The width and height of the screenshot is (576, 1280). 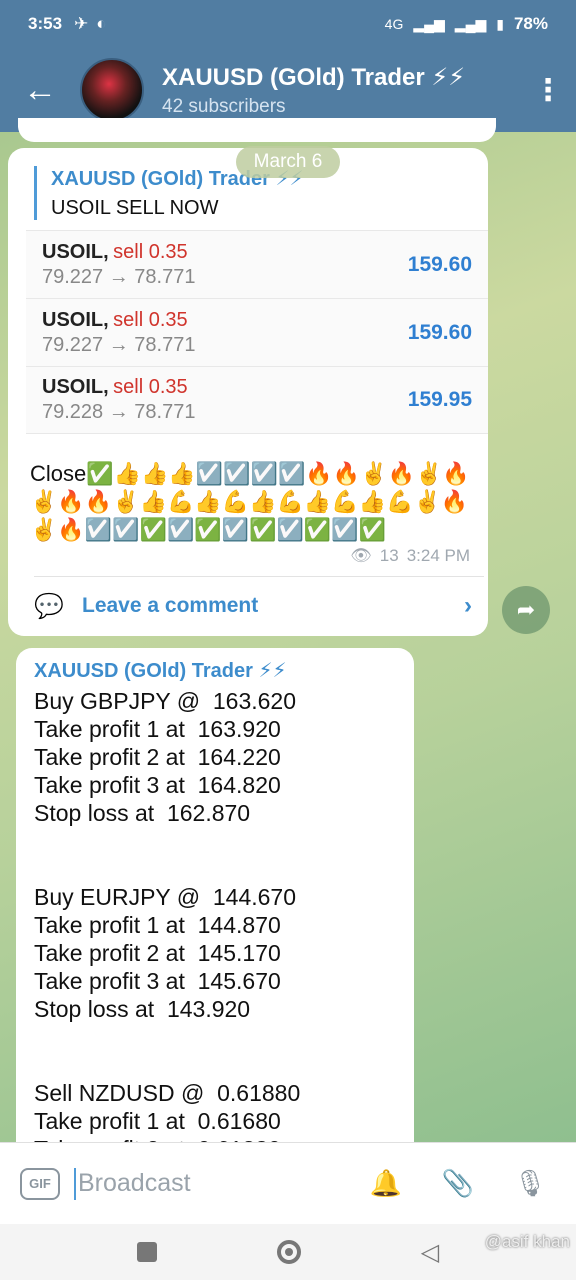 I want to click on recents-button, so click(x=146, y=1252).